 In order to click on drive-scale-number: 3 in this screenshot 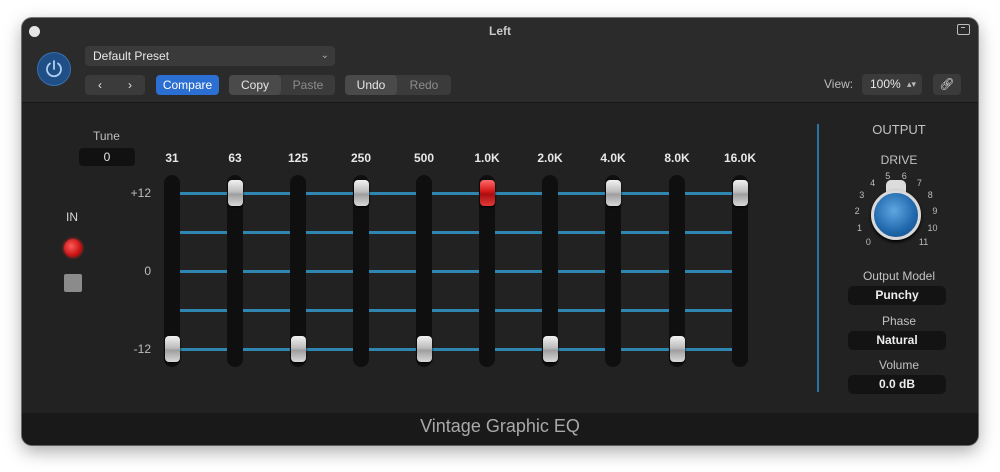, I will do `click(862, 195)`.